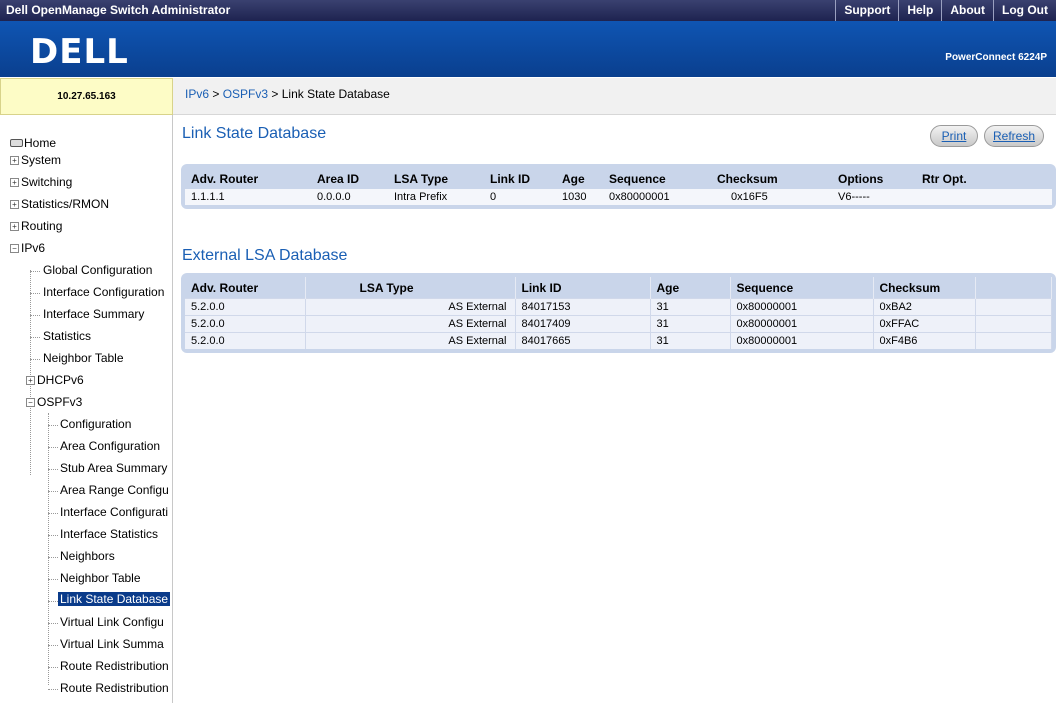 The height and width of the screenshot is (703, 1056). Describe the element at coordinates (583, 324) in the screenshot. I see `table-cell: 84017409` at that location.